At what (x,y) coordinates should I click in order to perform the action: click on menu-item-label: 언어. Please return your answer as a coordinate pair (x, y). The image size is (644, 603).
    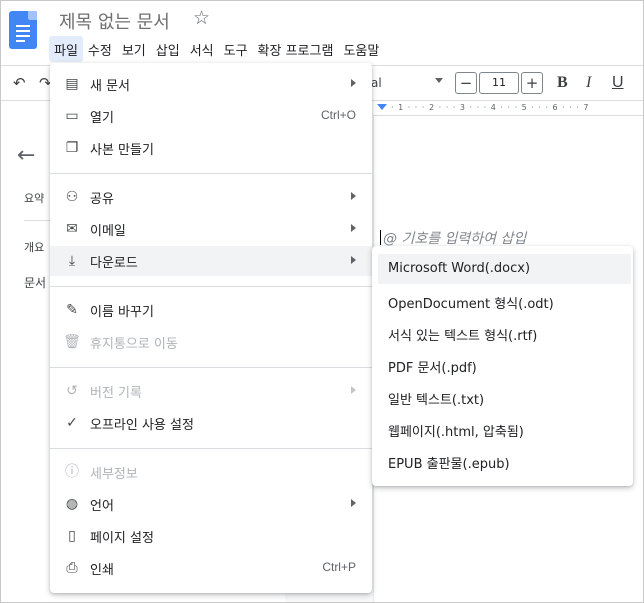
    Looking at the image, I should click on (102, 506).